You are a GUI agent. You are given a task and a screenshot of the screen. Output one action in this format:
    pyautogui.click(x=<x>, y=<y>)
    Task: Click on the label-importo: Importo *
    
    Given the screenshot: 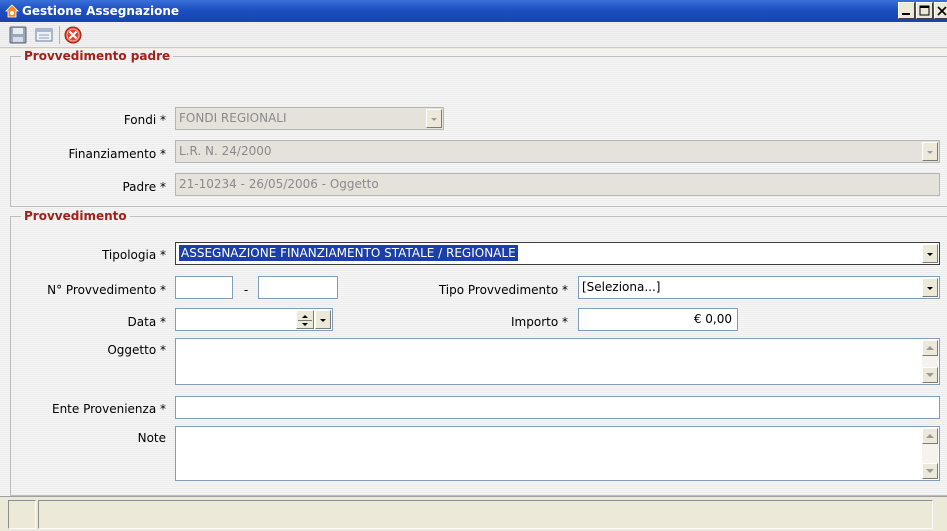 What is the action you would take?
    pyautogui.click(x=539, y=322)
    